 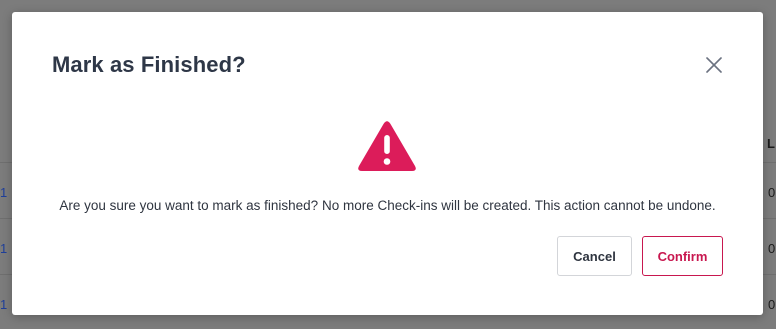 What do you see at coordinates (771, 143) in the screenshot?
I see `table-column-header: L` at bounding box center [771, 143].